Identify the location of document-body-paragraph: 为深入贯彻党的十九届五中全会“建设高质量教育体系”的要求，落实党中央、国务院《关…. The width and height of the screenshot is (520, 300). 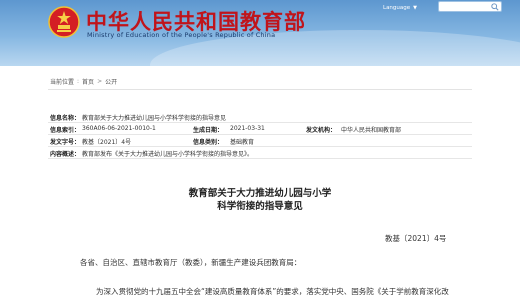
(272, 291).